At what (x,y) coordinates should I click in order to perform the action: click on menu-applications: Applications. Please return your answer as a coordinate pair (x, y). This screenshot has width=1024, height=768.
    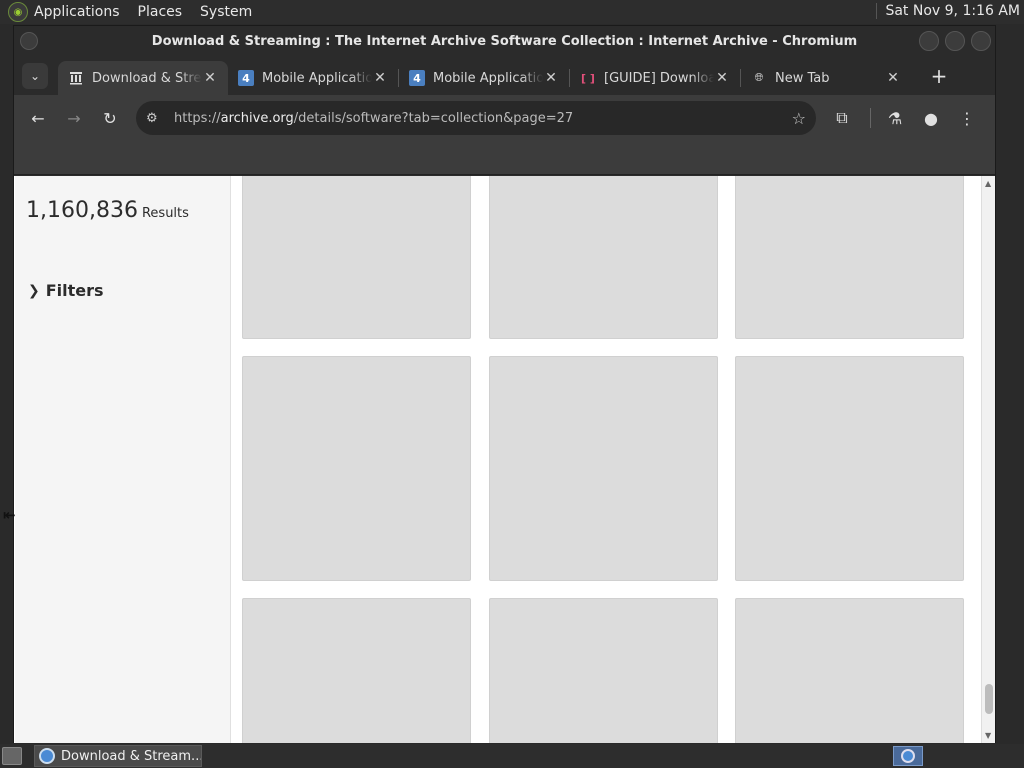
    Looking at the image, I should click on (77, 12).